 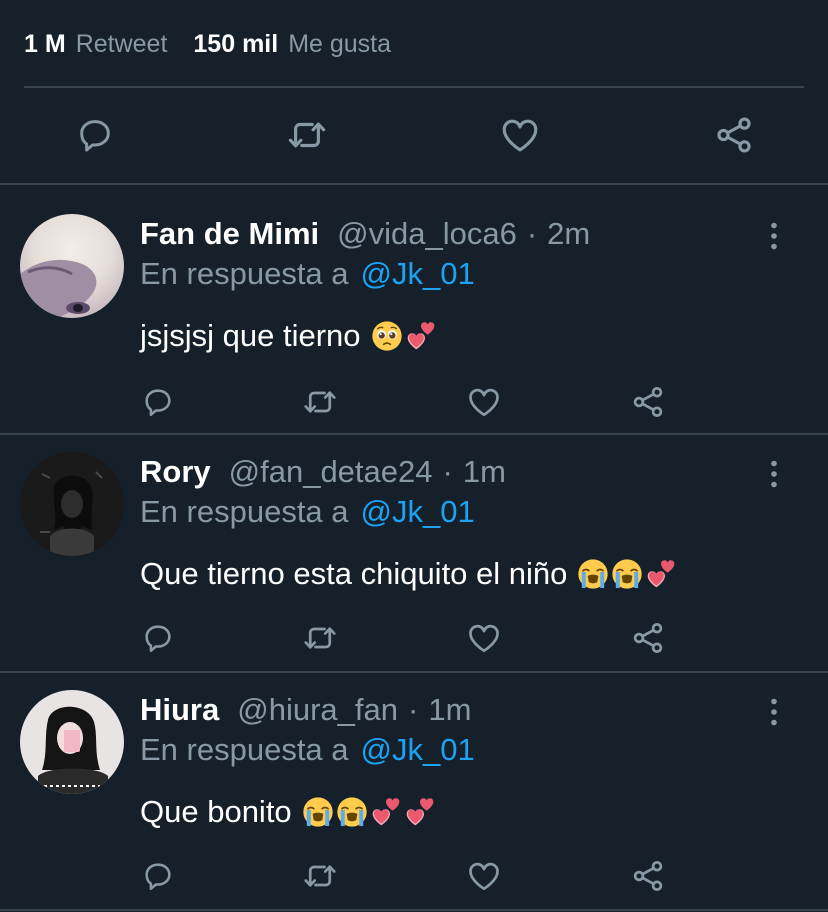 What do you see at coordinates (331, 472) in the screenshot?
I see `user-handle: @fan_detae24` at bounding box center [331, 472].